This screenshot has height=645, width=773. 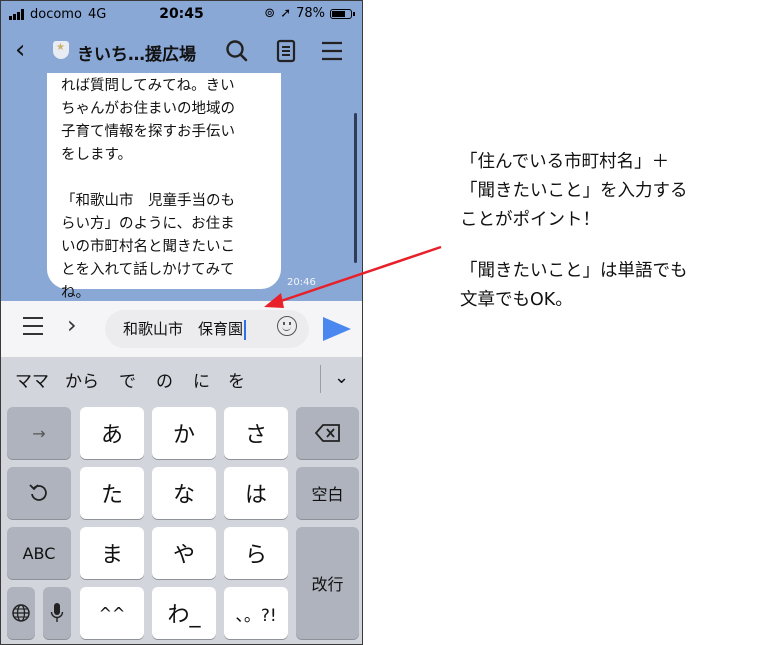 What do you see at coordinates (353, 276) in the screenshot?
I see `annotation-arrow` at bounding box center [353, 276].